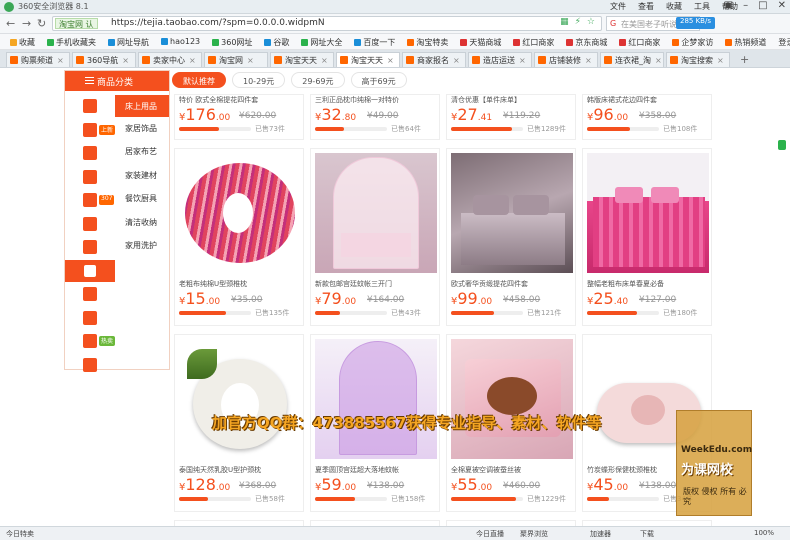 This screenshot has width=790, height=540. I want to click on product-card: 韩版床裙式花边四件套 ¥96.00 ¥358.00 已售108件, so click(647, 117).